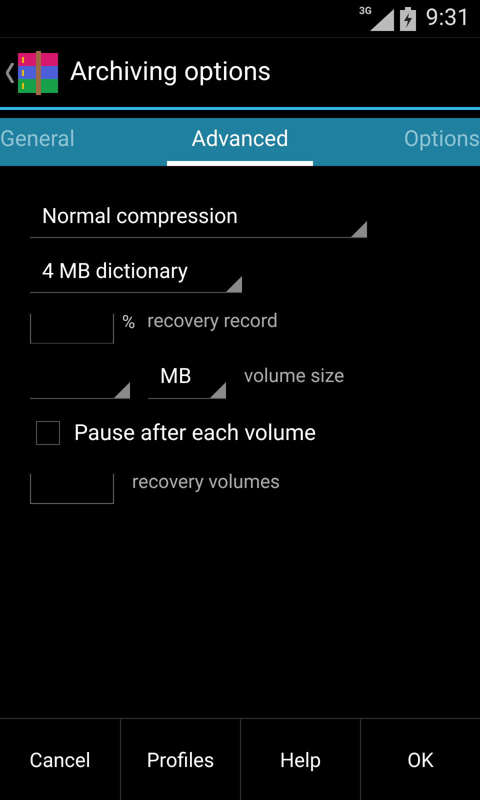 Image resolution: width=480 pixels, height=800 pixels. Describe the element at coordinates (240, 142) in the screenshot. I see `tab: Advanced` at that location.